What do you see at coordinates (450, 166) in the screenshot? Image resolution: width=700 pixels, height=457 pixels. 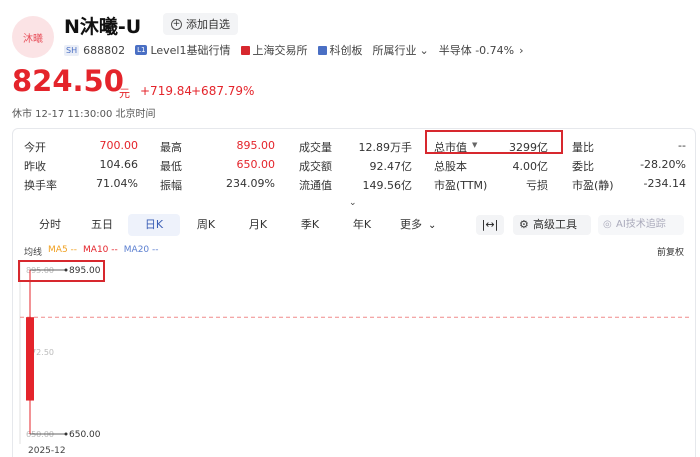 I see `stat-label: 总股本` at bounding box center [450, 166].